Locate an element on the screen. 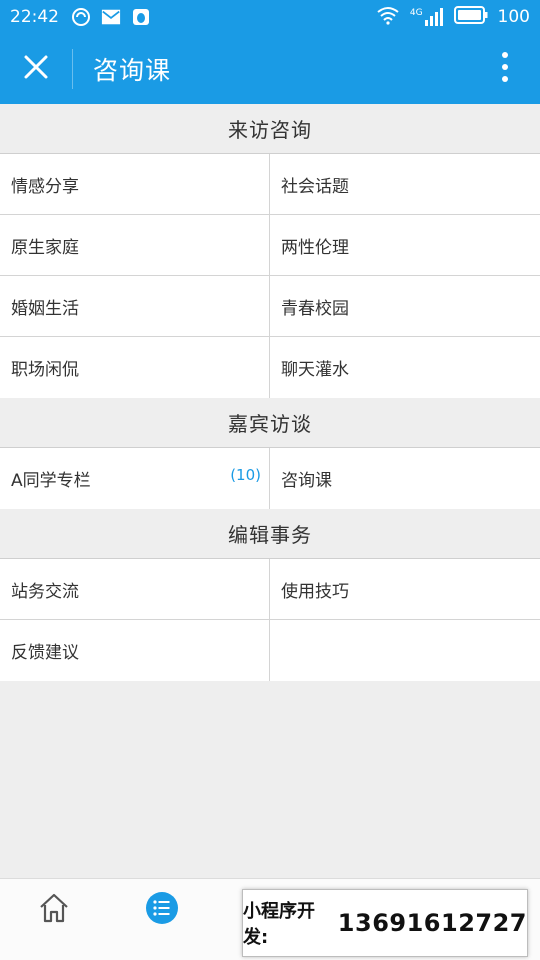  title-divider is located at coordinates (72, 69).